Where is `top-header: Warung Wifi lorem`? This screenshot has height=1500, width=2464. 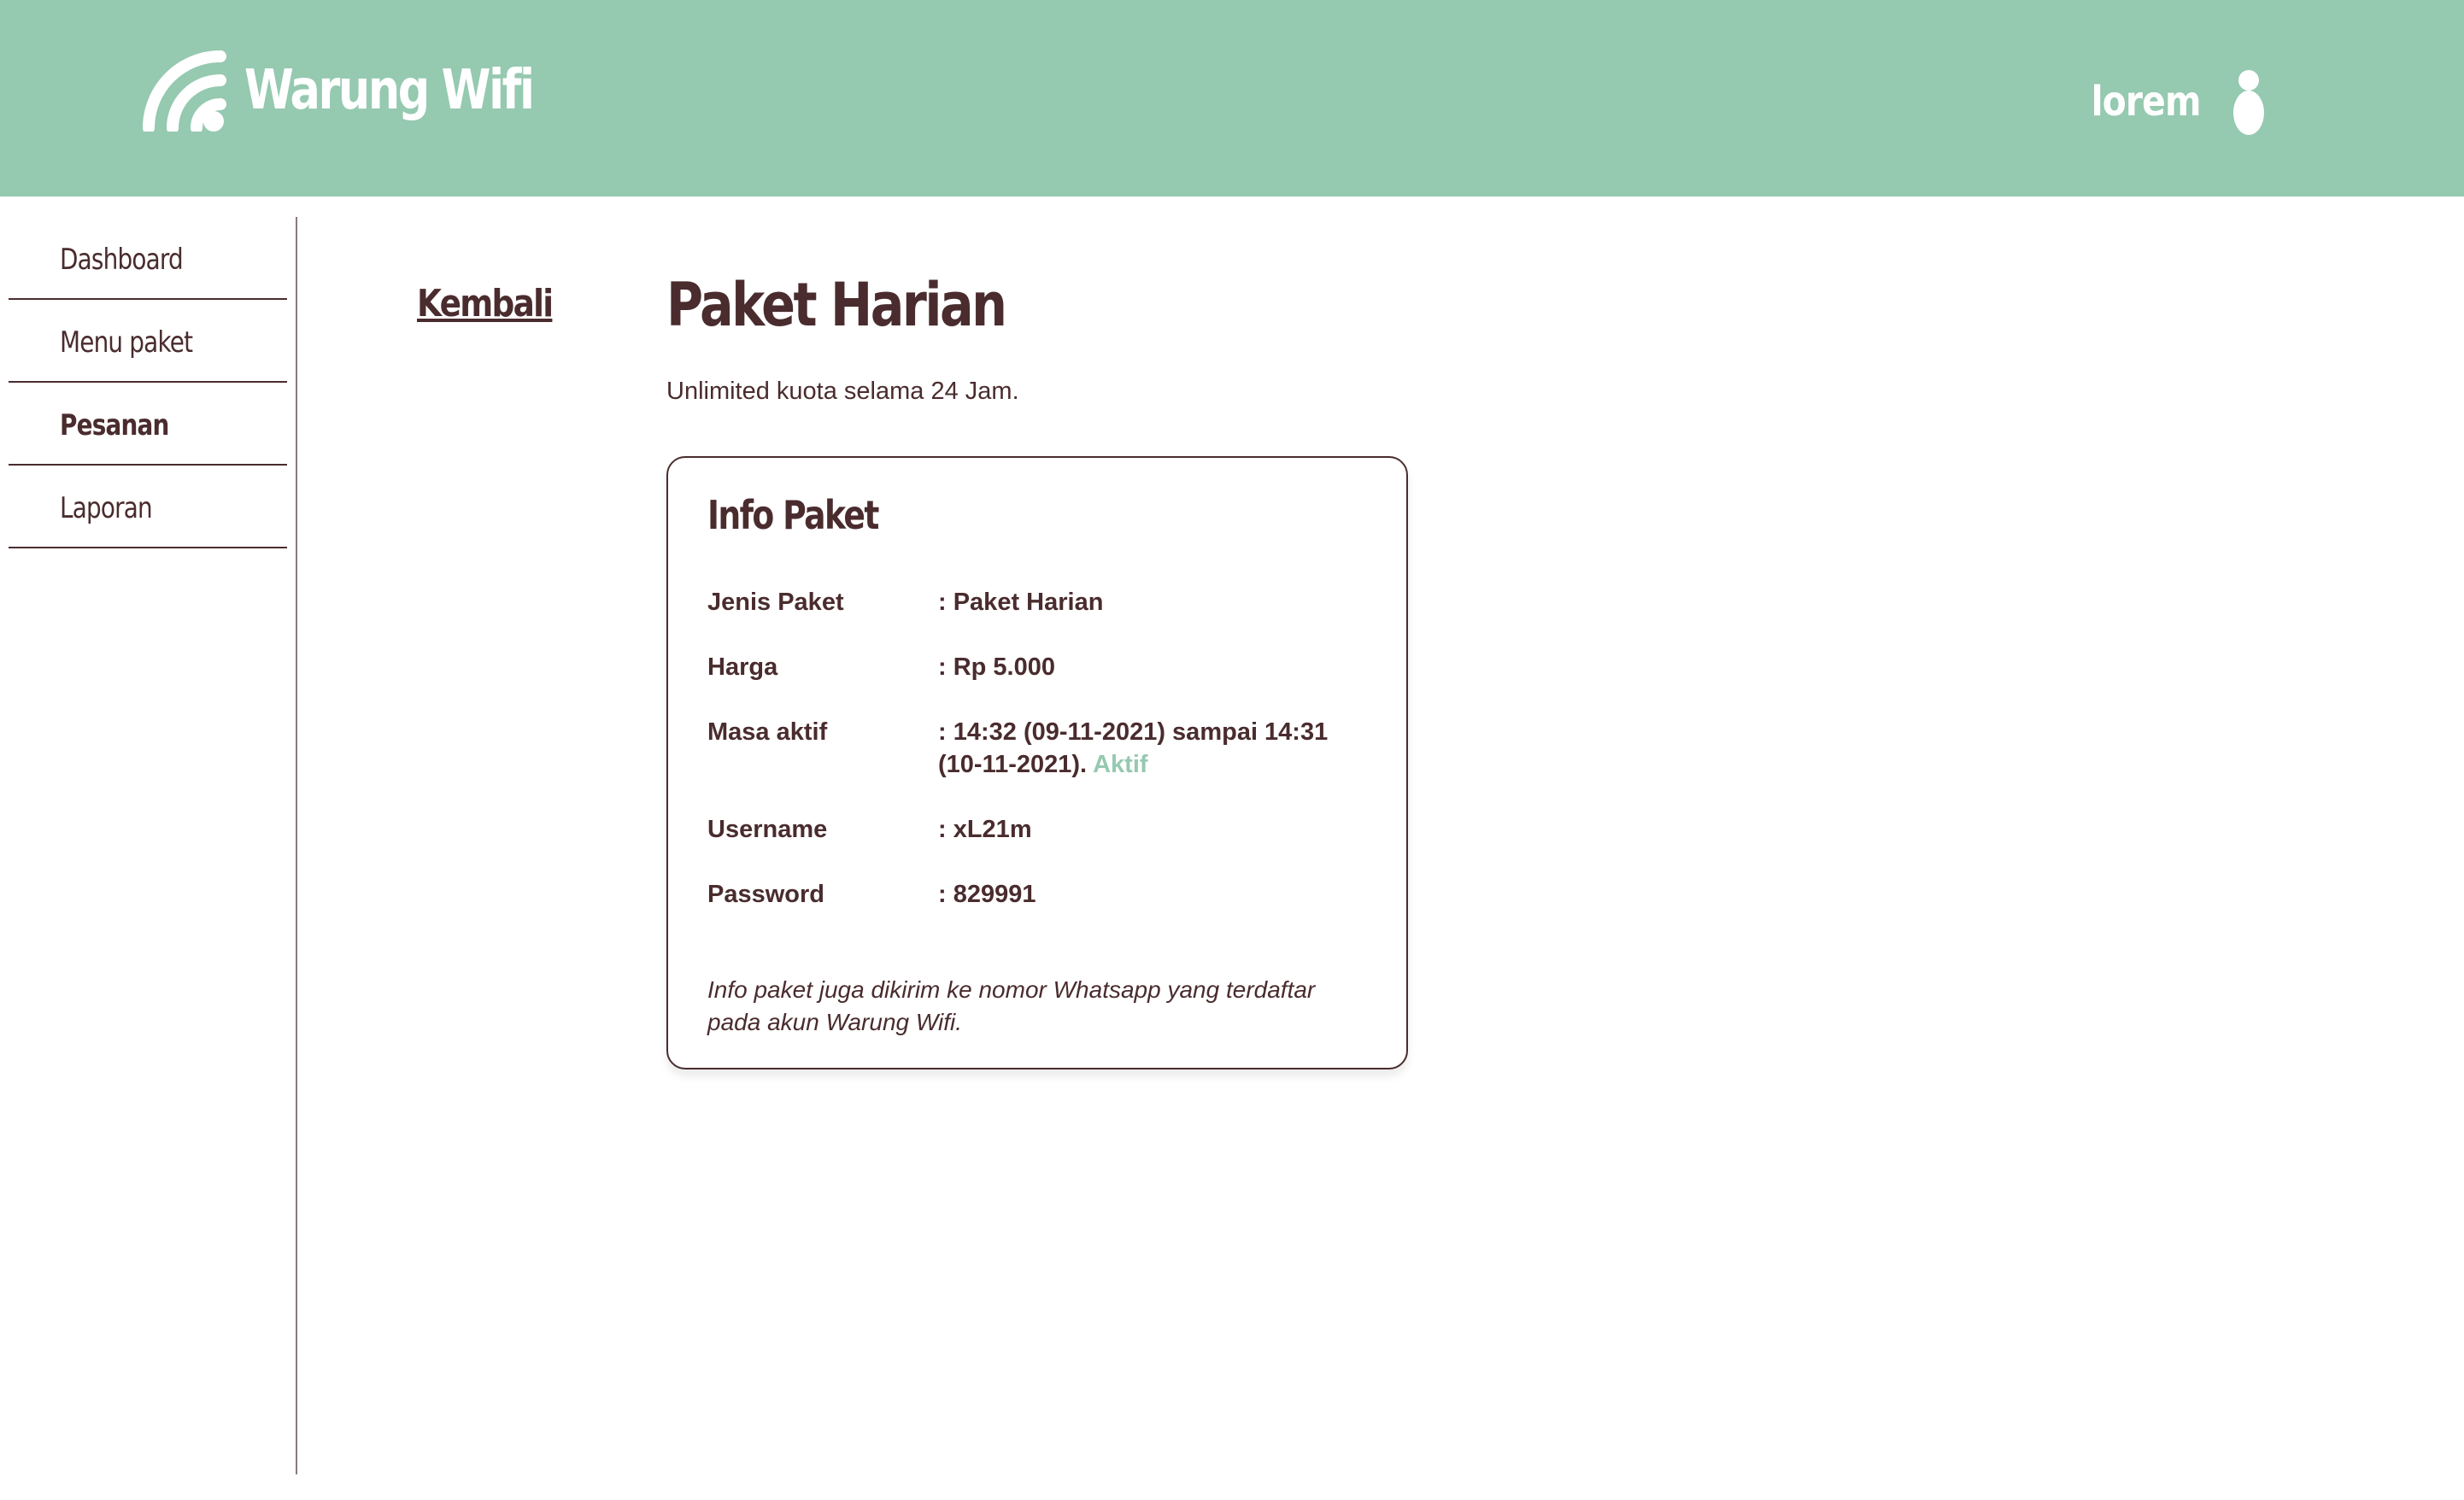 top-header: Warung Wifi lorem is located at coordinates (1232, 98).